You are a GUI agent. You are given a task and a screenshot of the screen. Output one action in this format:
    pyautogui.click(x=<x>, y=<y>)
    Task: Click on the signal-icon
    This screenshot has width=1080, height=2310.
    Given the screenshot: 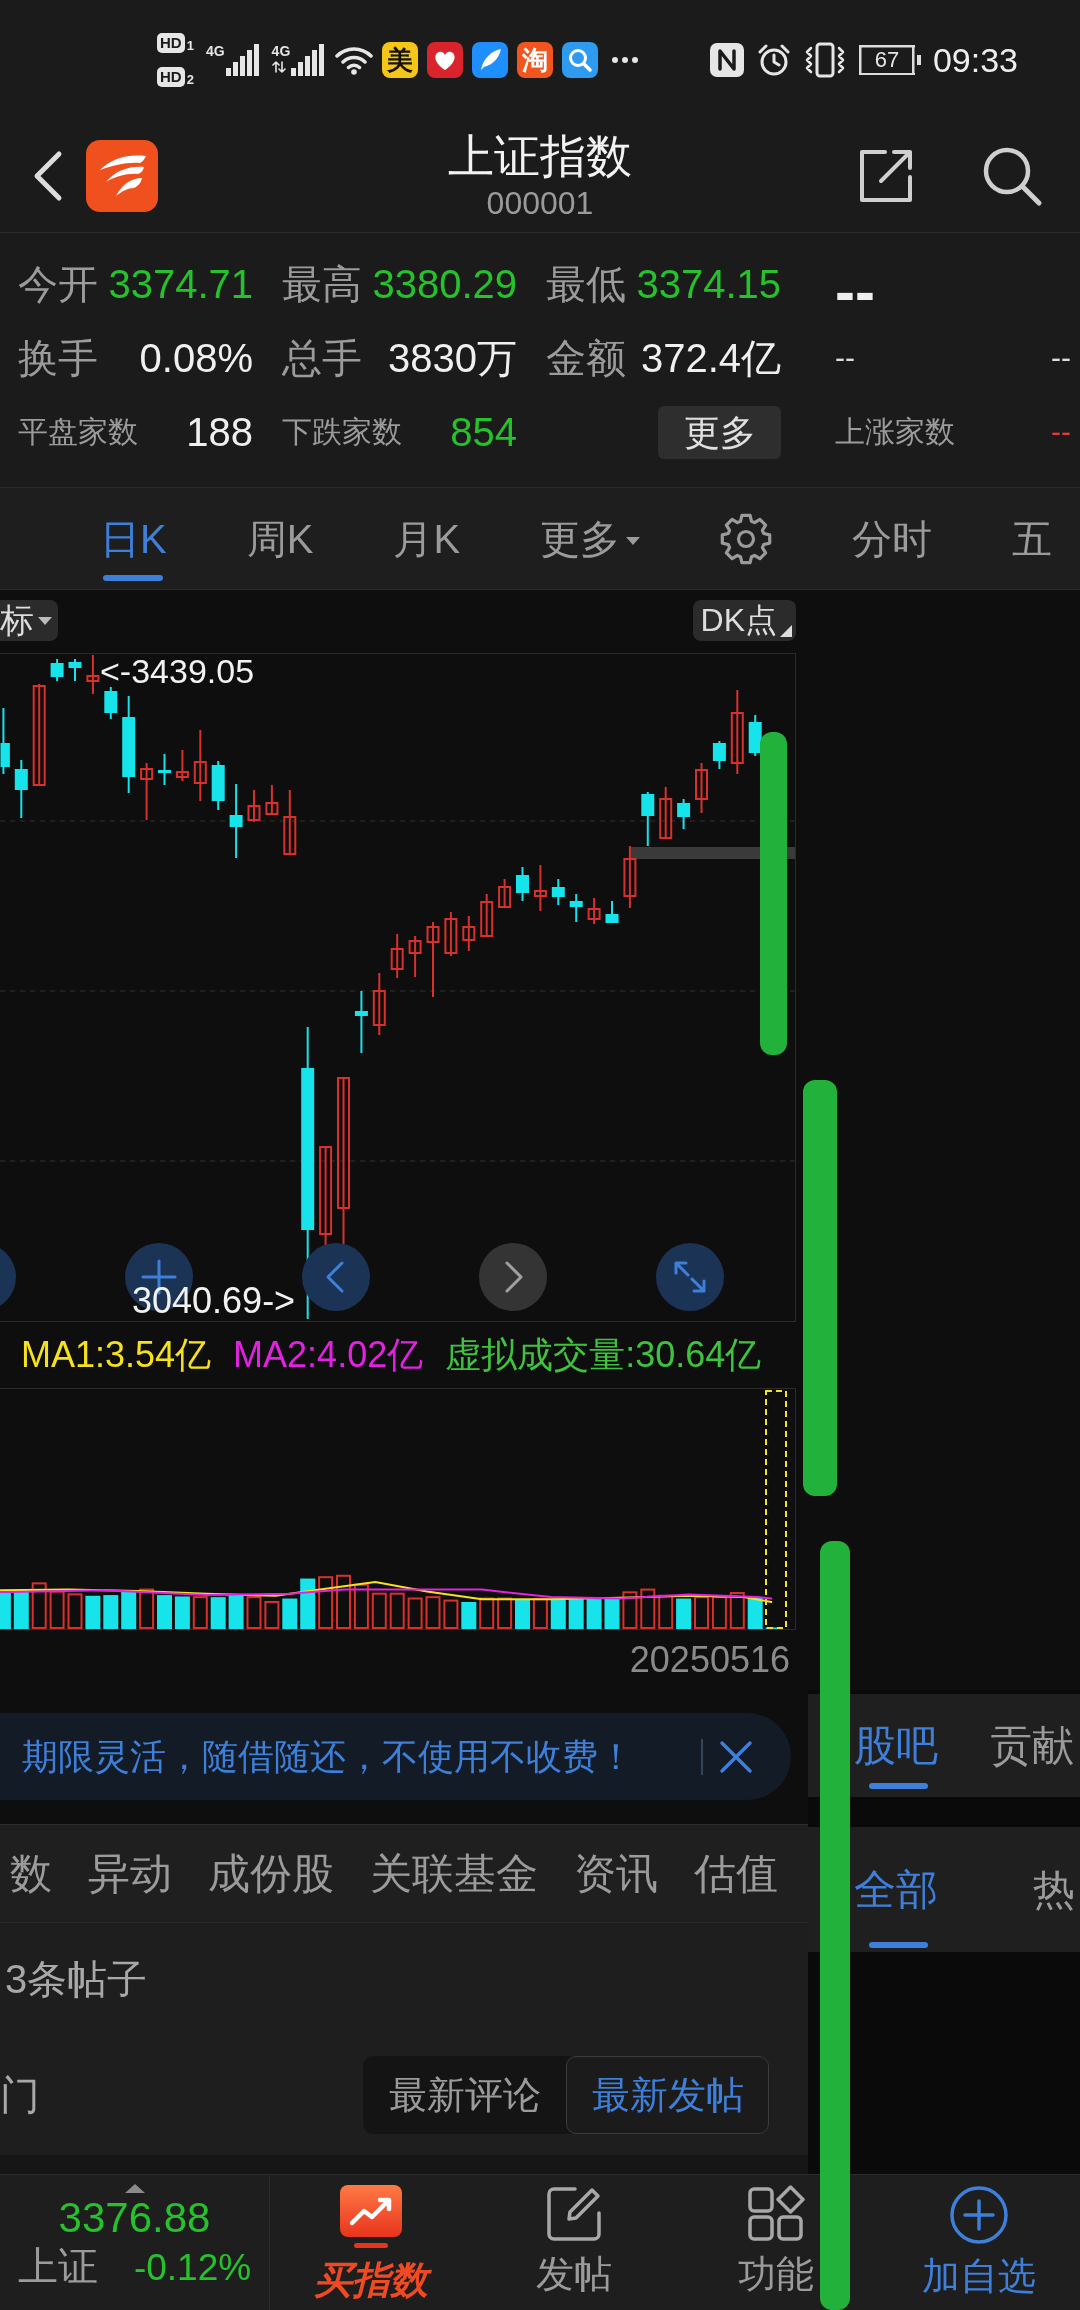 What is the action you would take?
    pyautogui.click(x=308, y=60)
    